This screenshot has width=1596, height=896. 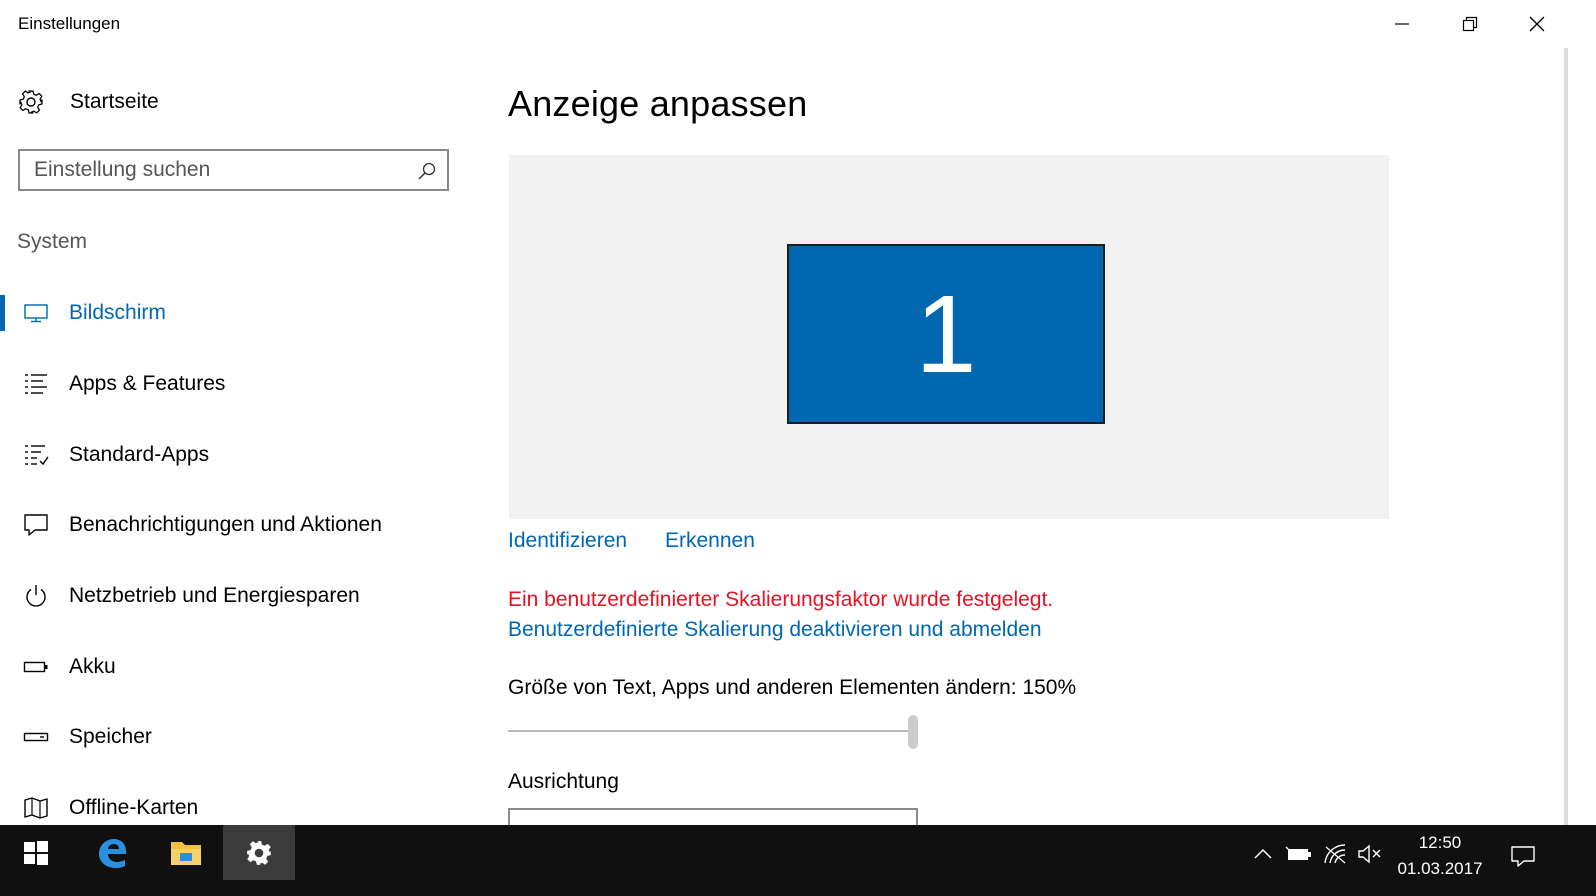 I want to click on clock-date: 01.03.2017, so click(x=1440, y=868).